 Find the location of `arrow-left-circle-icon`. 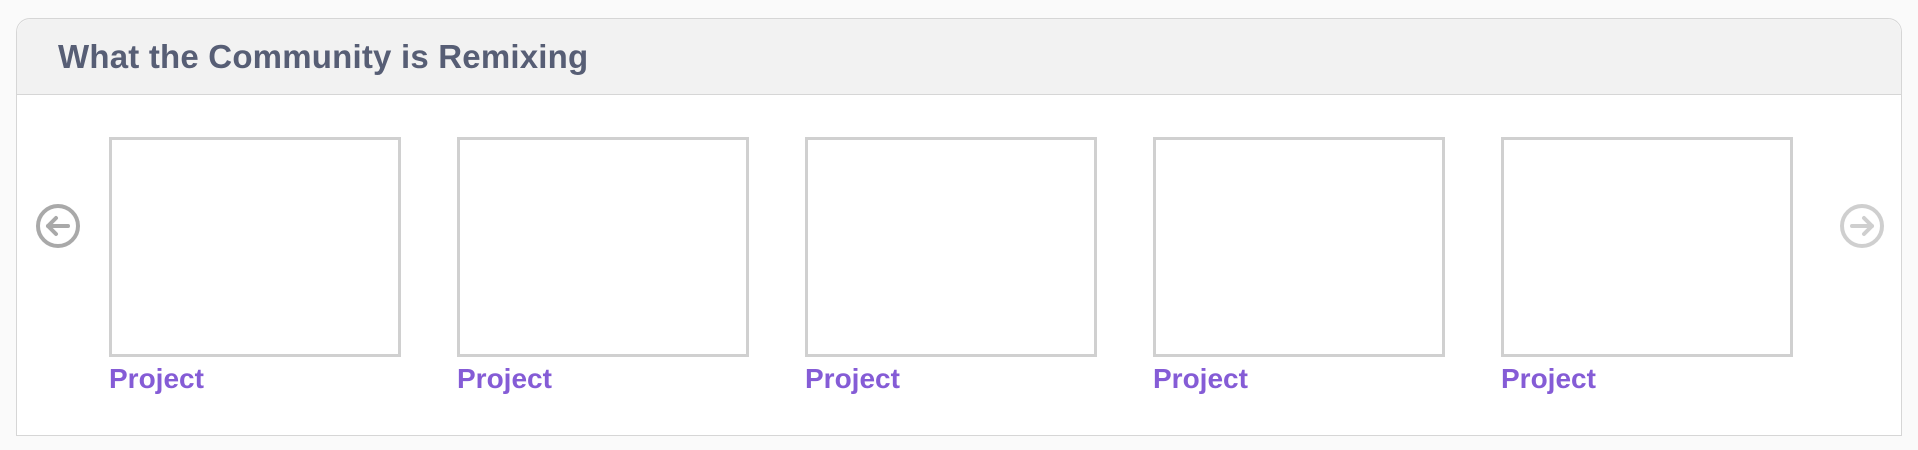

arrow-left-circle-icon is located at coordinates (58, 226).